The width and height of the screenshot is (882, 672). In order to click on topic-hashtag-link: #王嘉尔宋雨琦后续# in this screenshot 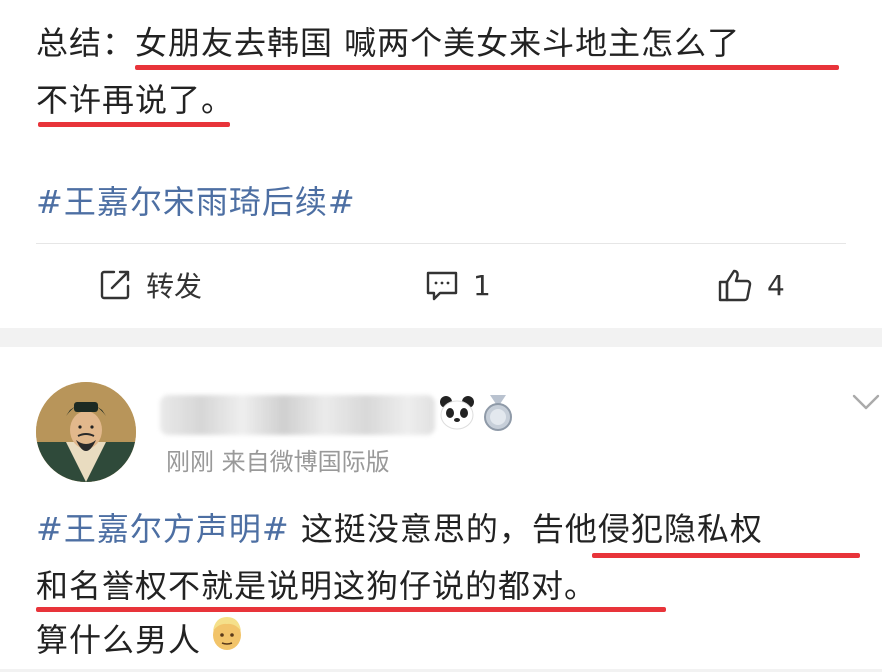, I will do `click(196, 202)`.